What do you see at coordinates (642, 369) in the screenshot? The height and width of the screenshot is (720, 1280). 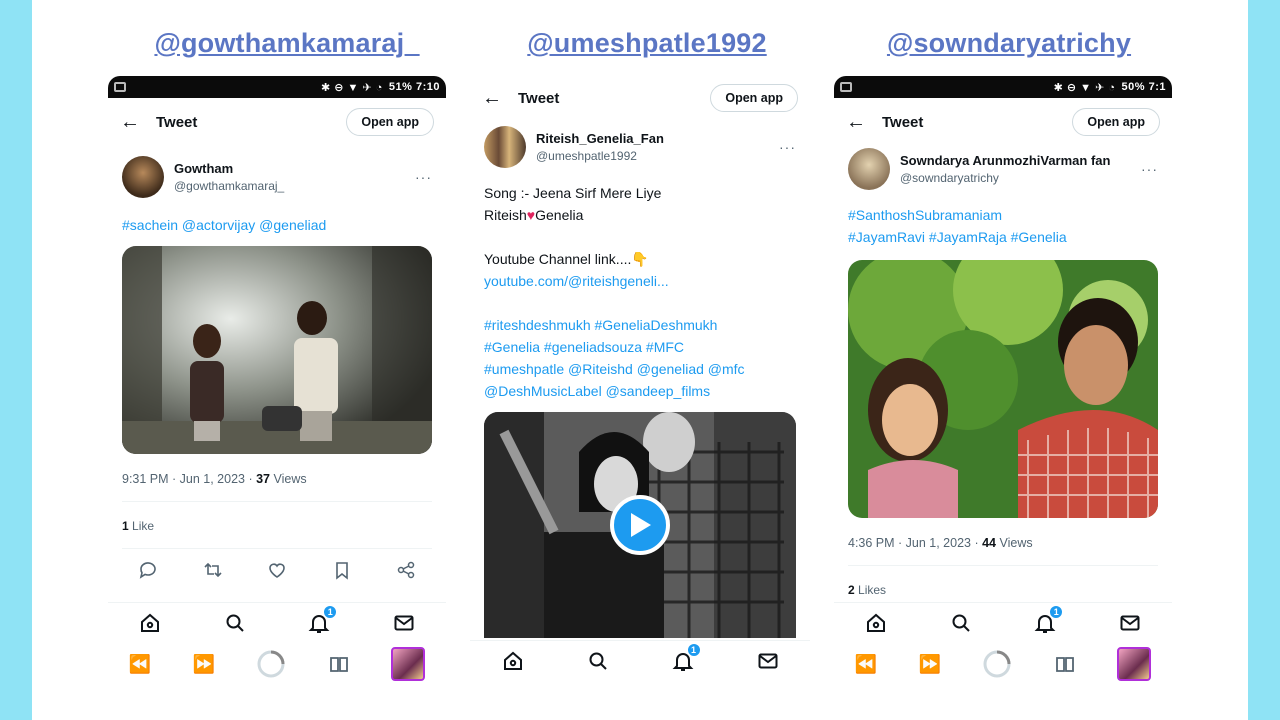 I see `hashtag-line-3: #umeshpatle @Riteishd @geneliad @mfc` at bounding box center [642, 369].